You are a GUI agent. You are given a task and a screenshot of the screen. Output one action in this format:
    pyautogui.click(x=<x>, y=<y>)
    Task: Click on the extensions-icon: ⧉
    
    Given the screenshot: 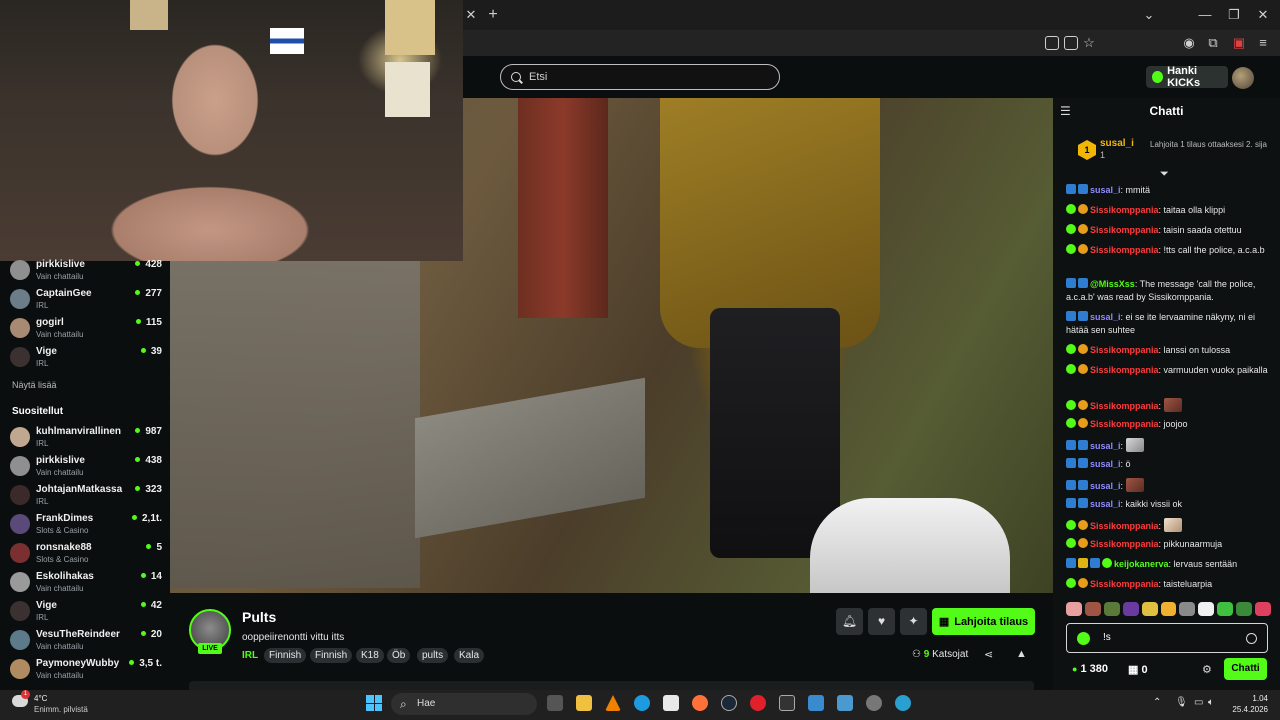 What is the action you would take?
    pyautogui.click(x=1213, y=43)
    